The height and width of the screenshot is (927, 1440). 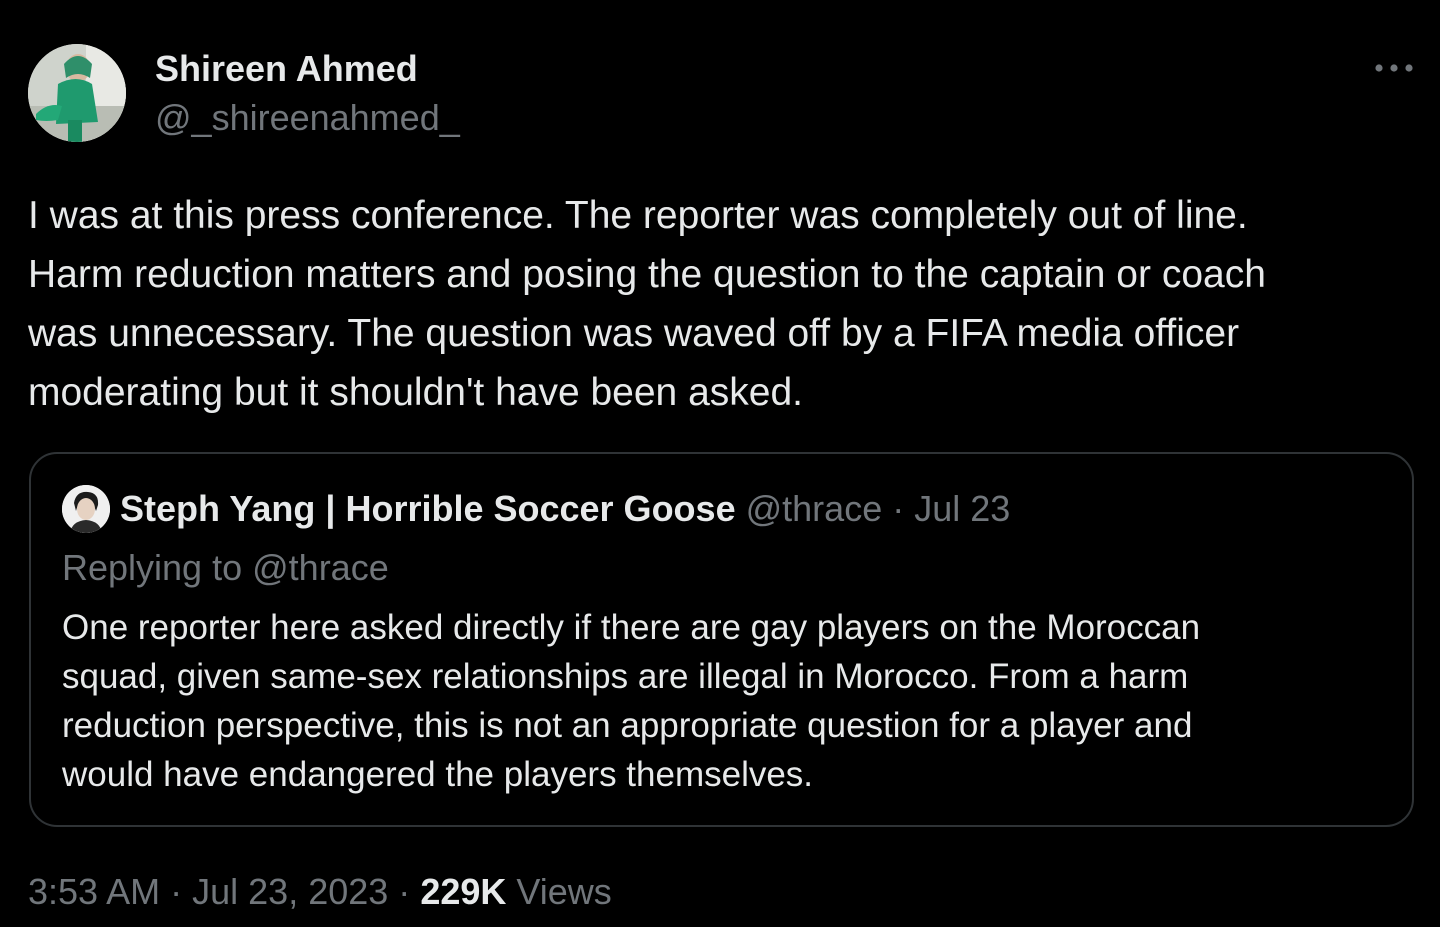 I want to click on quote-author-name: Steph Yang | Horrible Soccer Goose, so click(x=428, y=508).